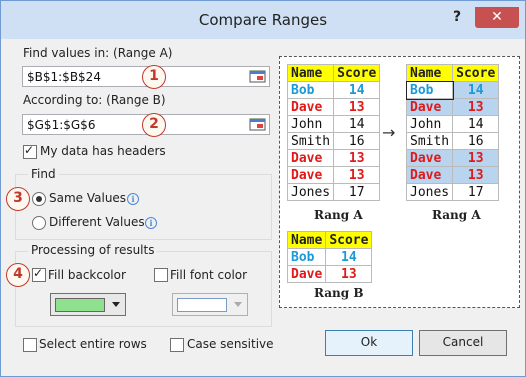 This screenshot has width=526, height=377. I want to click on range-select-a-icon, so click(258, 76).